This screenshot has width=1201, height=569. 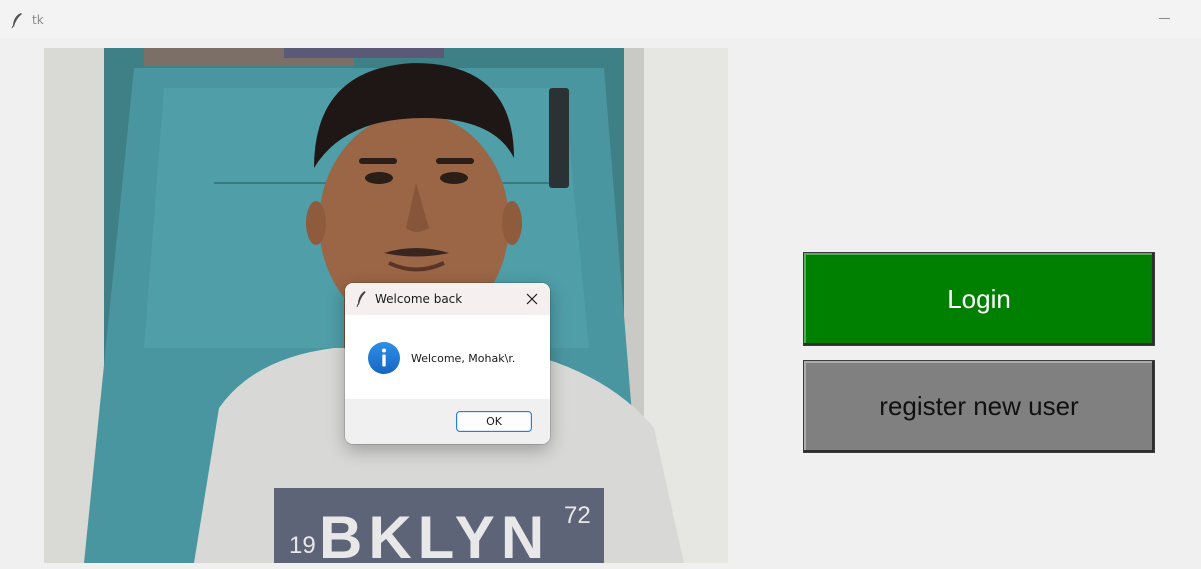 I want to click on shirt-text: BKLYN, so click(x=434, y=533).